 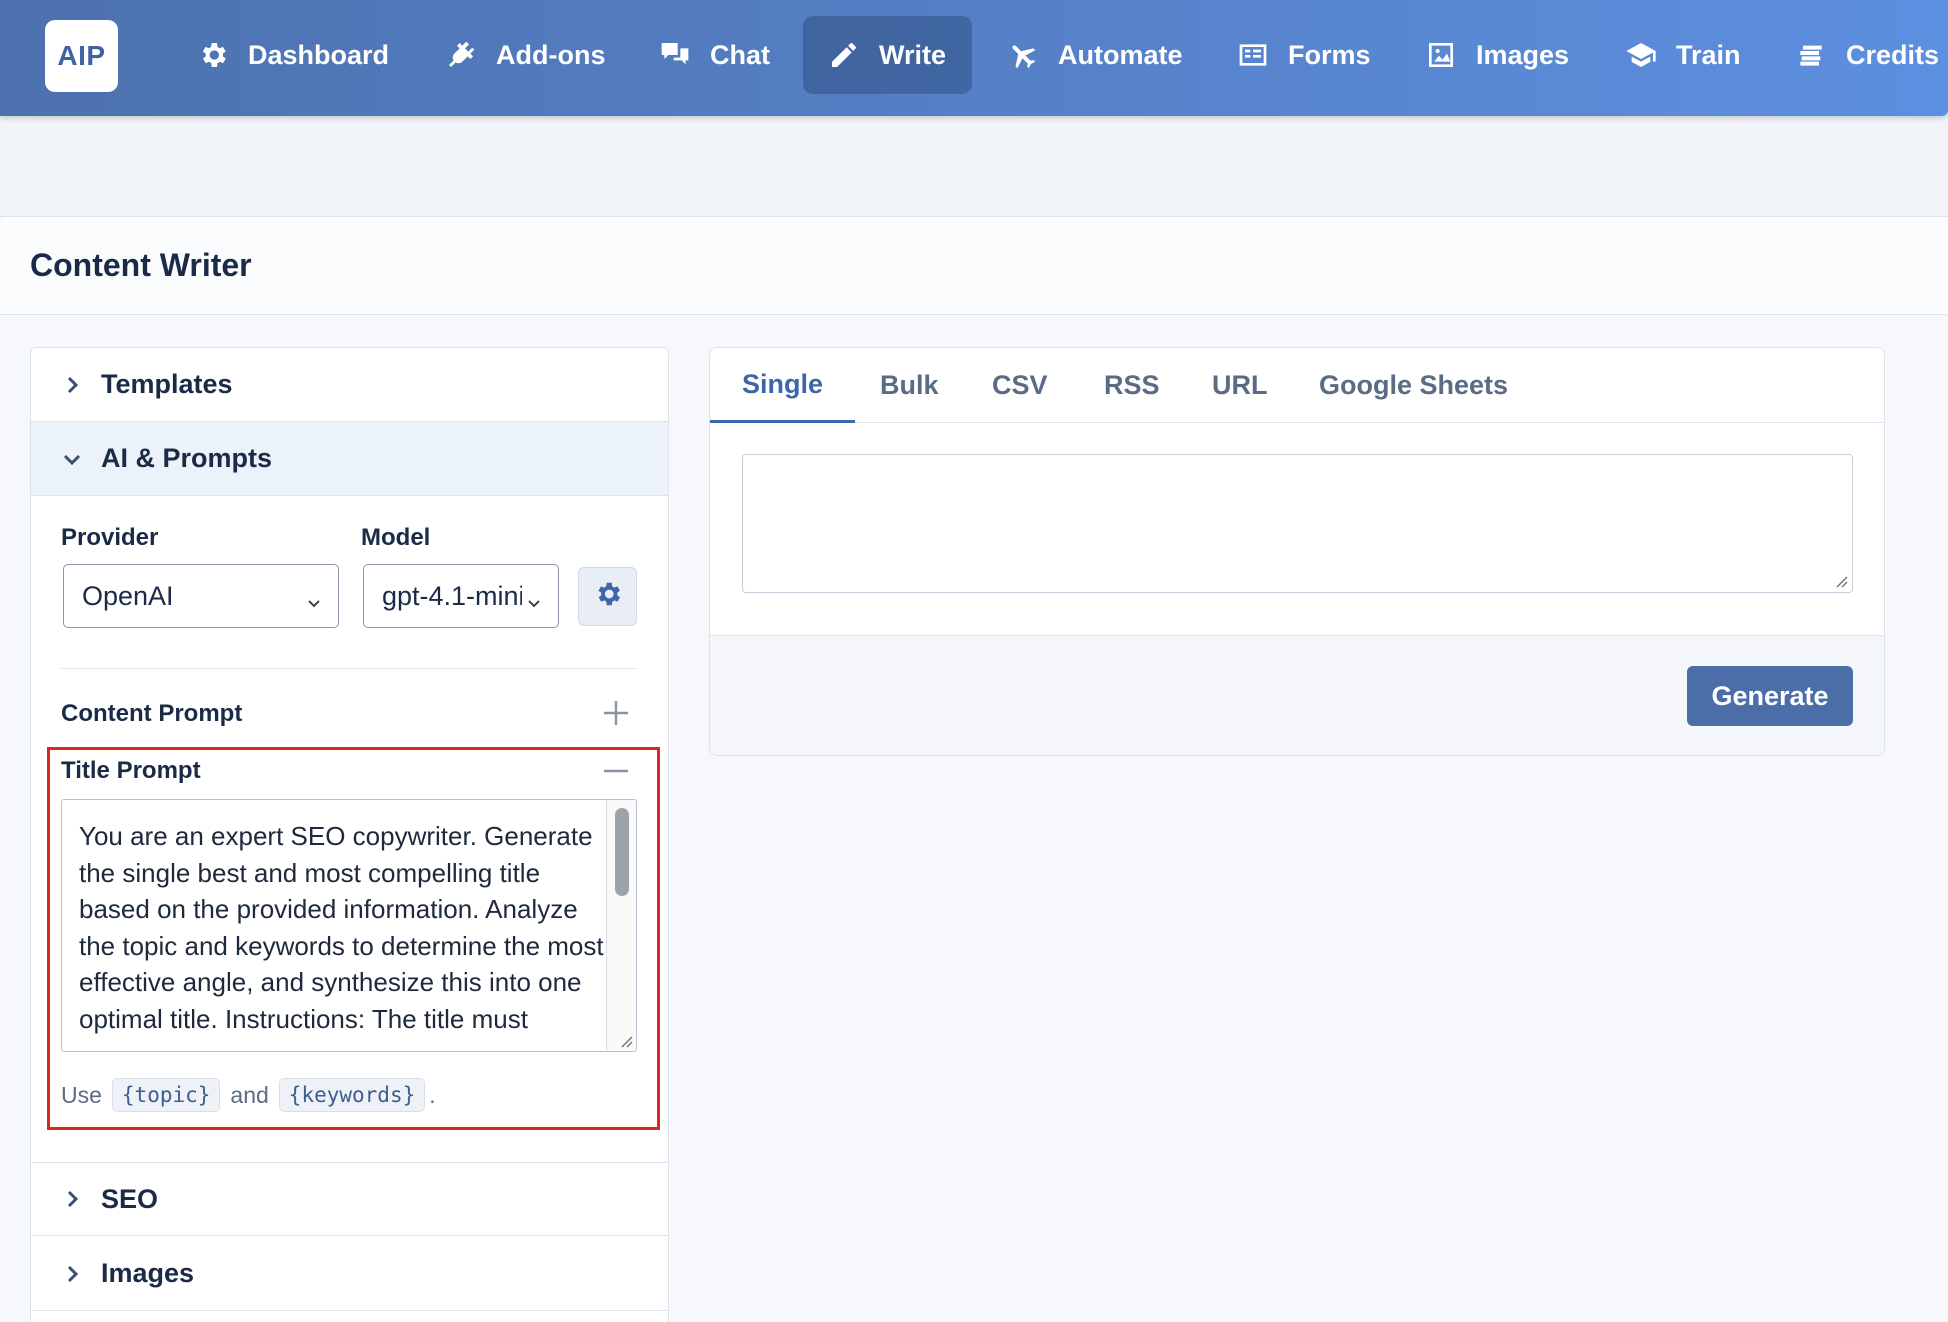 What do you see at coordinates (1893, 54) in the screenshot?
I see `nav-label: Credits` at bounding box center [1893, 54].